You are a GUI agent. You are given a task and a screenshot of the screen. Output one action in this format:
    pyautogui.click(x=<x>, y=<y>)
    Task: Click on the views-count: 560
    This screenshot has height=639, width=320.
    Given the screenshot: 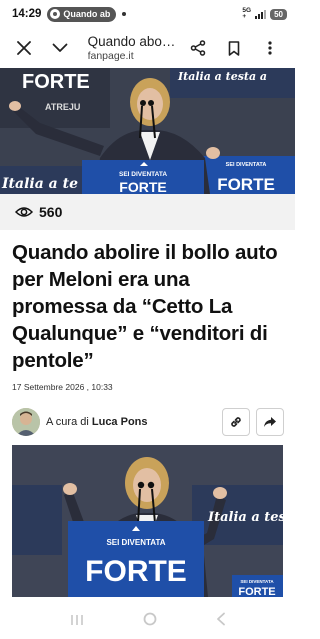 What is the action you would take?
    pyautogui.click(x=51, y=212)
    